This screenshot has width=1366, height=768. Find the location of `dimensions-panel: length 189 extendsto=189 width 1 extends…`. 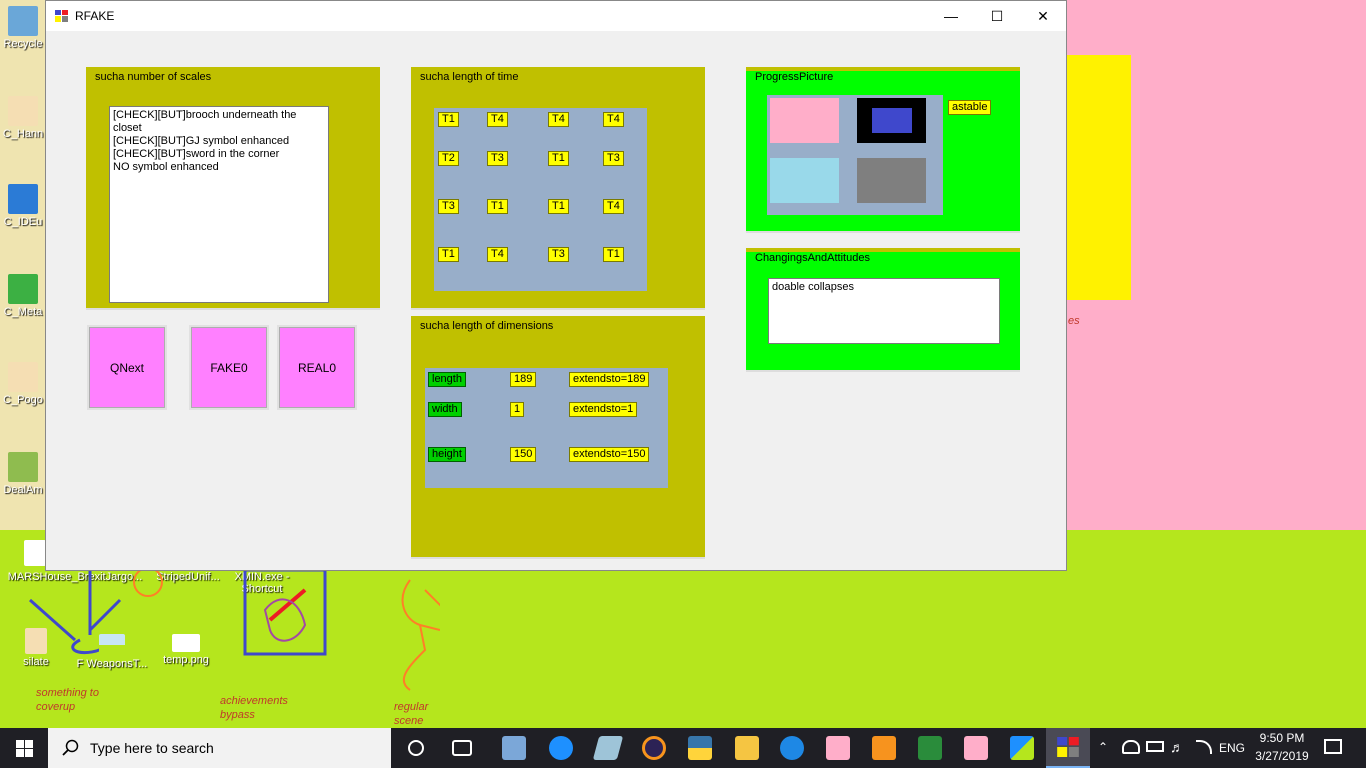

dimensions-panel: length 189 extendsto=189 width 1 extends… is located at coordinates (546, 428).